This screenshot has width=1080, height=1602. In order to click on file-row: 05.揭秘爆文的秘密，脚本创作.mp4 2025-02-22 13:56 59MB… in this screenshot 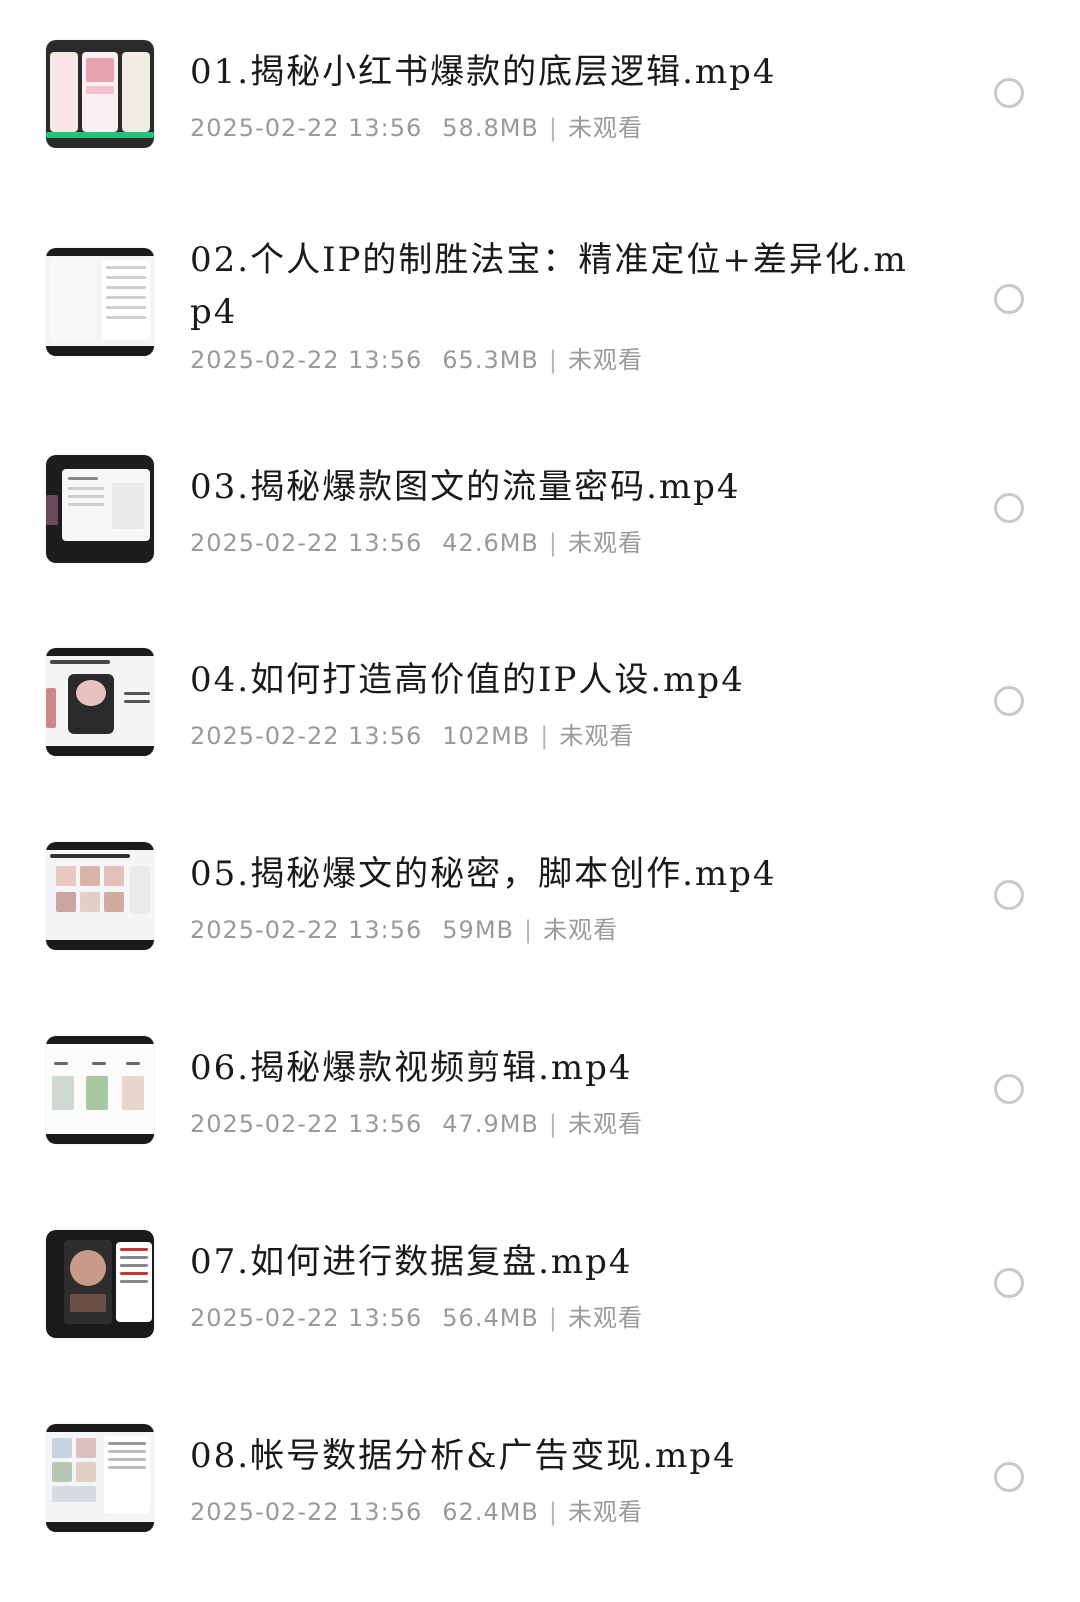, I will do `click(540, 927)`.